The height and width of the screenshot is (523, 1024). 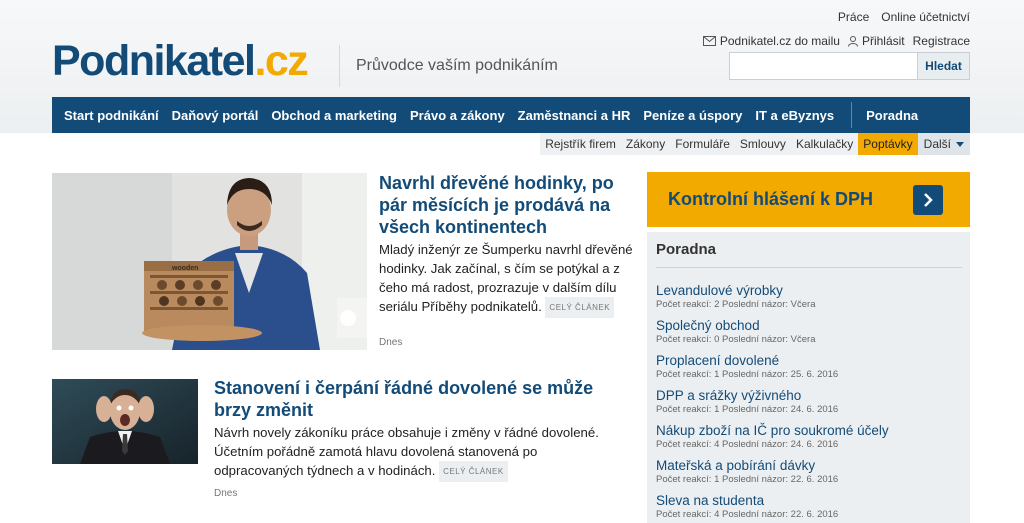 I want to click on nav-pravo-zakony: Právo a zákony, so click(x=457, y=115).